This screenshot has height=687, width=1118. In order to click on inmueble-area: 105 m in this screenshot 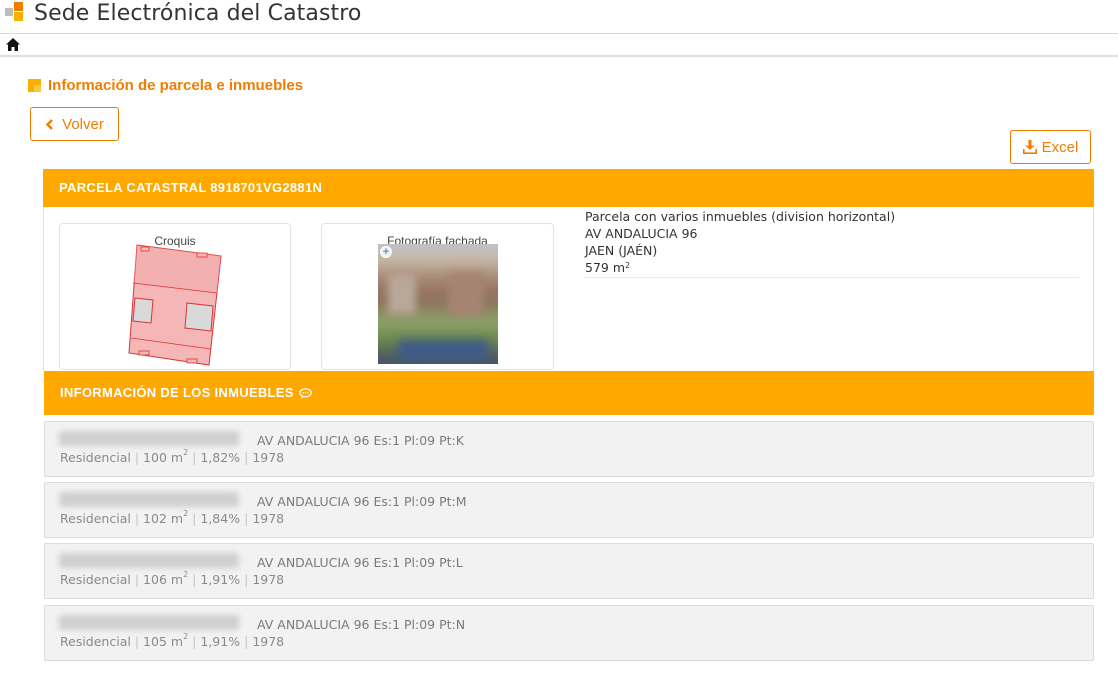, I will do `click(163, 641)`.